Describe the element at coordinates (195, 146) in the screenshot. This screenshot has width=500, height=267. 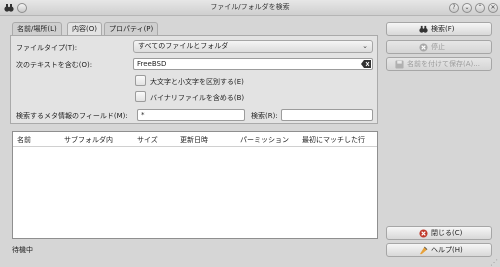
I see `header-divider` at that location.